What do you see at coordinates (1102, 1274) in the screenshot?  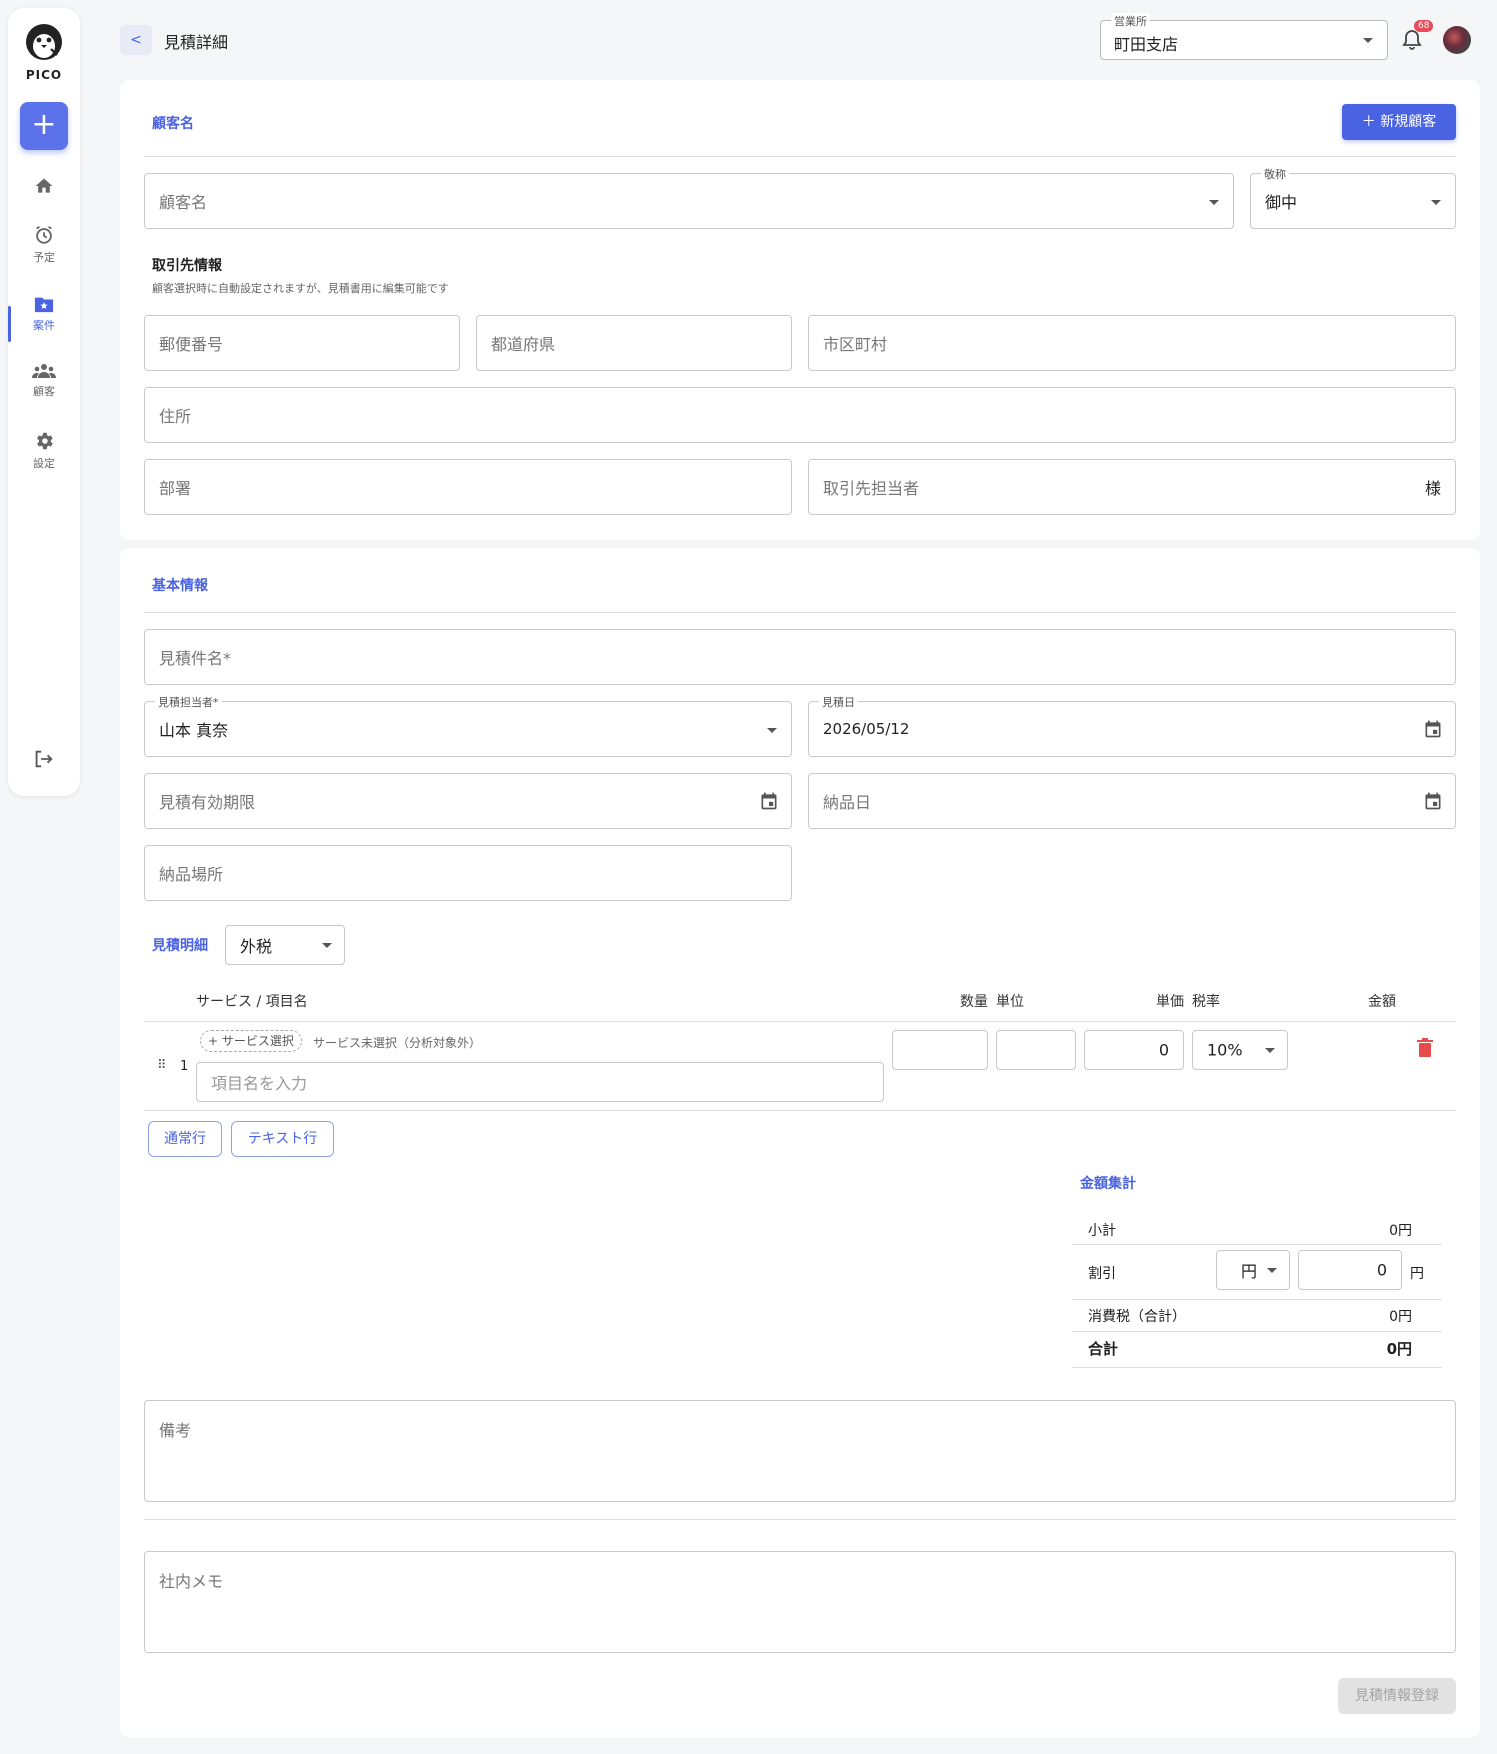 I see `discount-label: 割引` at bounding box center [1102, 1274].